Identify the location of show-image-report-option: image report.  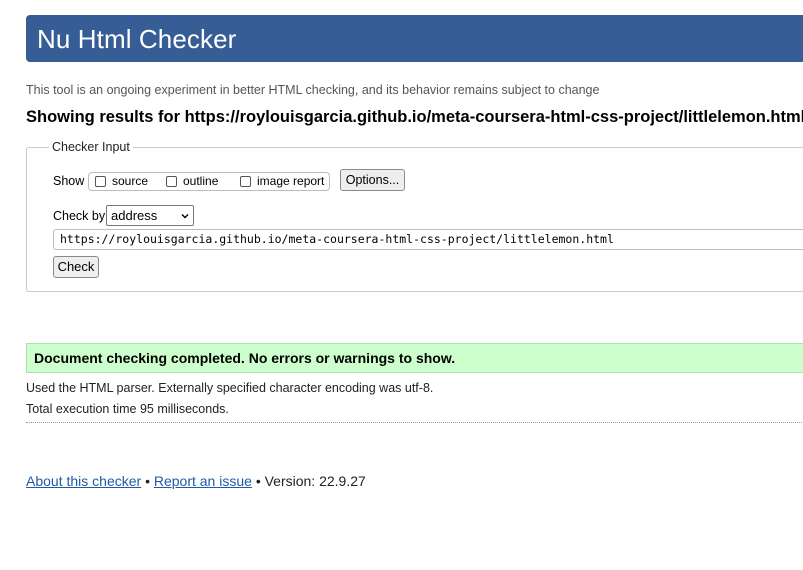
(282, 181).